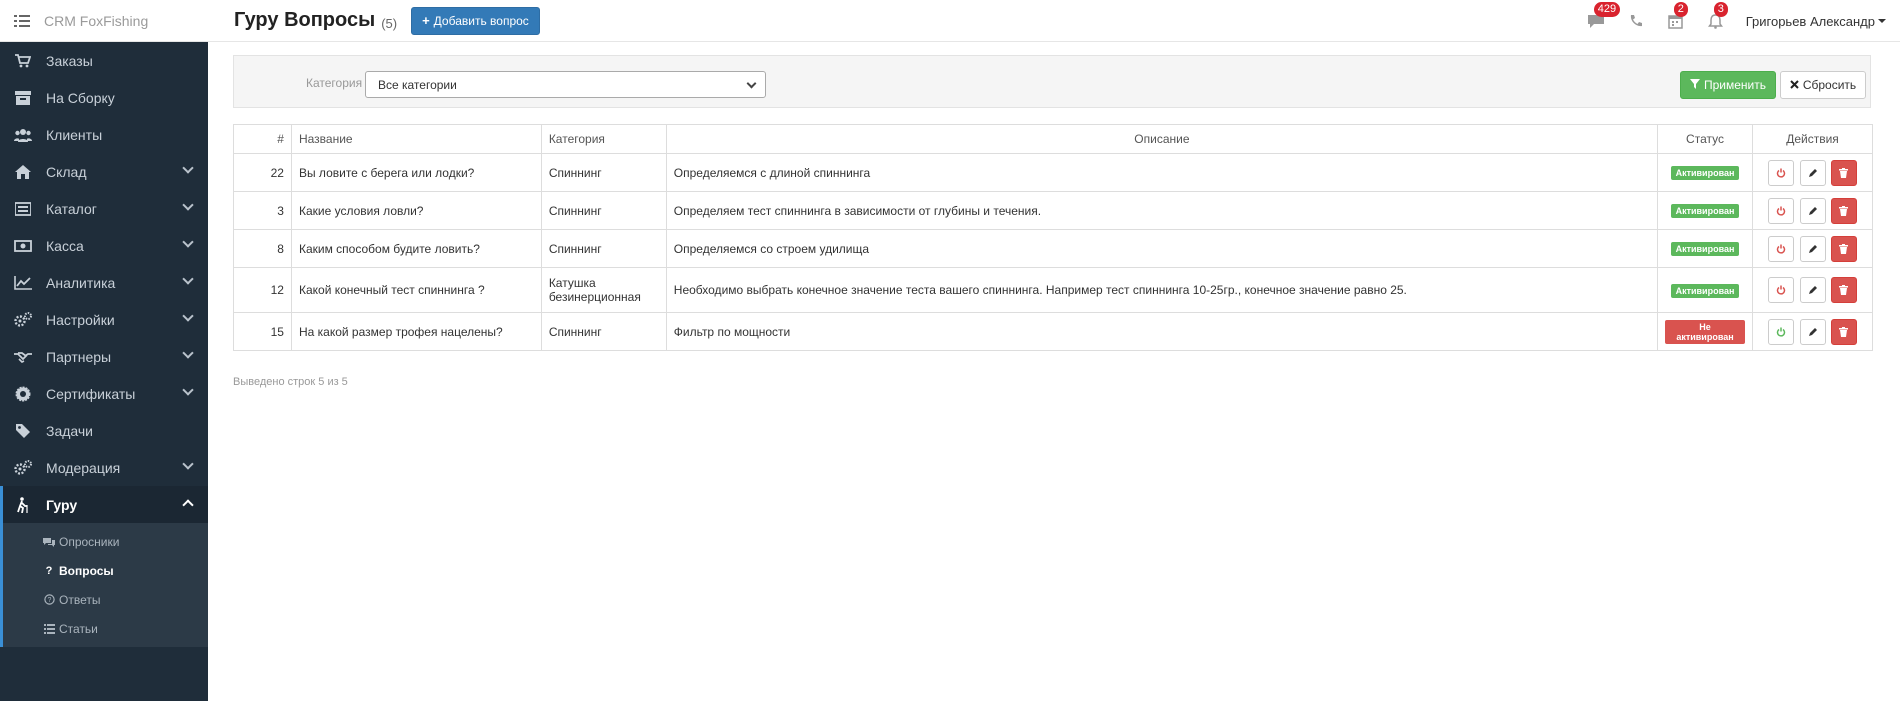 The height and width of the screenshot is (701, 1900). Describe the element at coordinates (262, 210) in the screenshot. I see `row-id: 3` at that location.